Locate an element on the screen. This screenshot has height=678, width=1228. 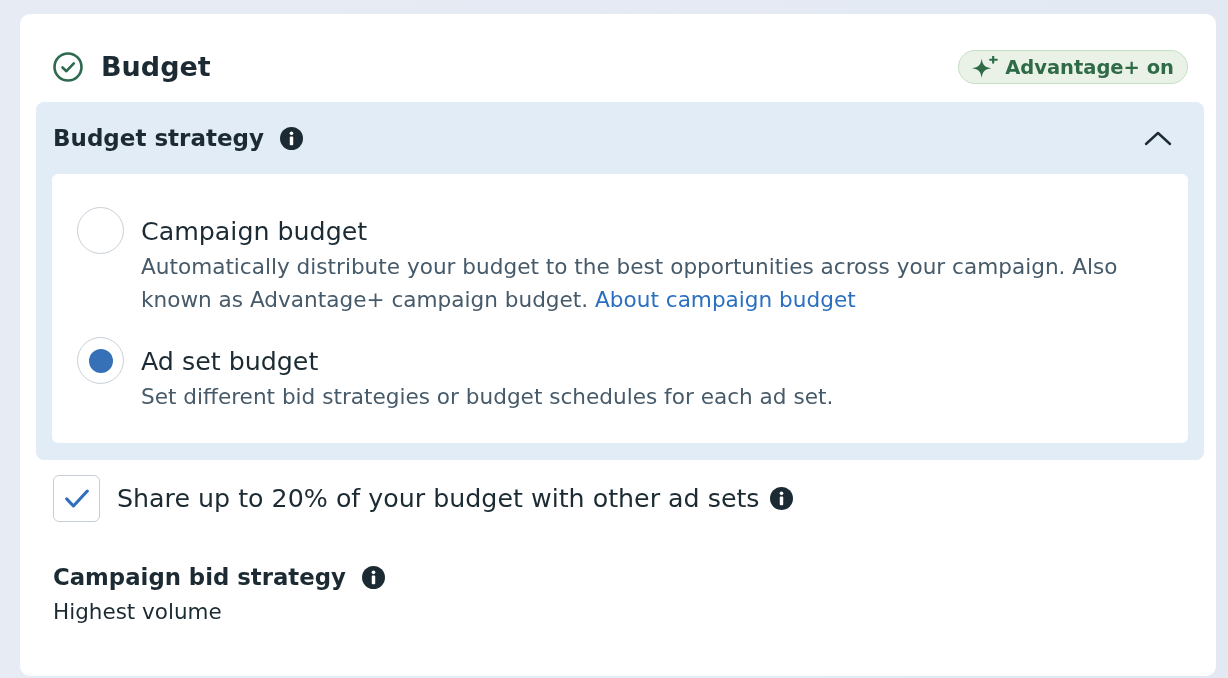
option-description: Set different bid strategies or budget schedules for each ad set. is located at coordinates (487, 397).